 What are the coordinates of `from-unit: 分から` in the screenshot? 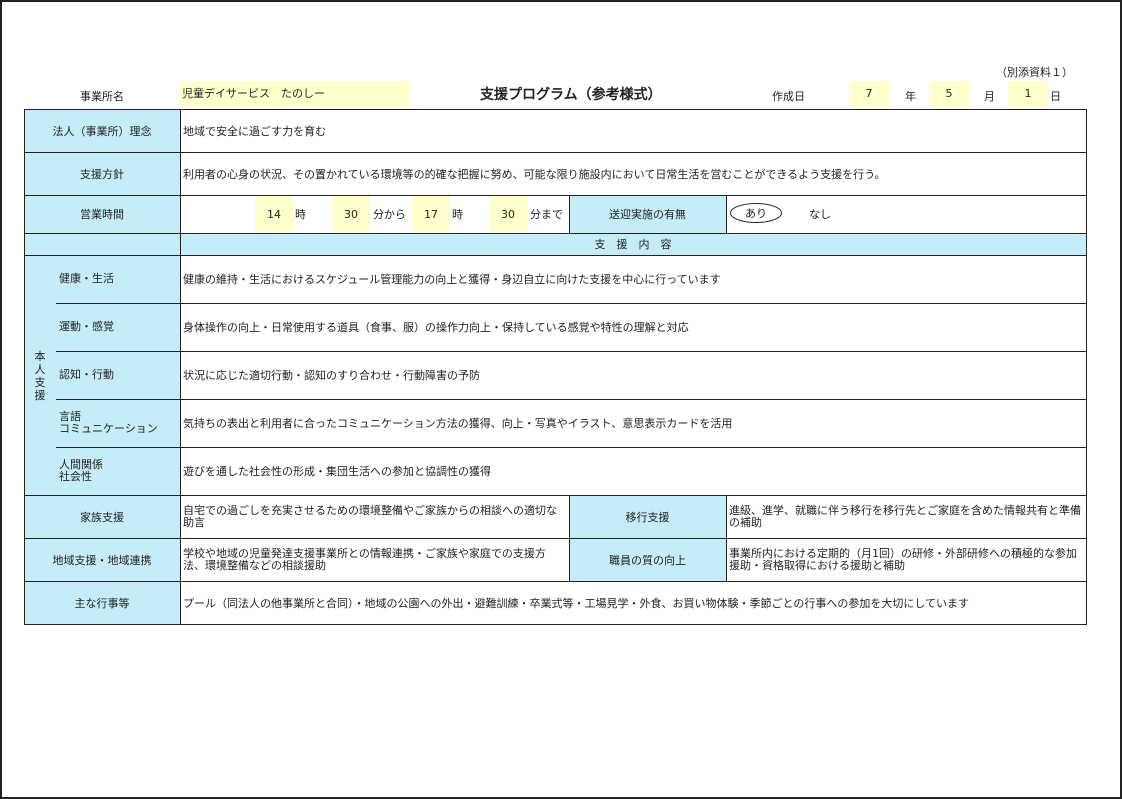 It's located at (389, 214).